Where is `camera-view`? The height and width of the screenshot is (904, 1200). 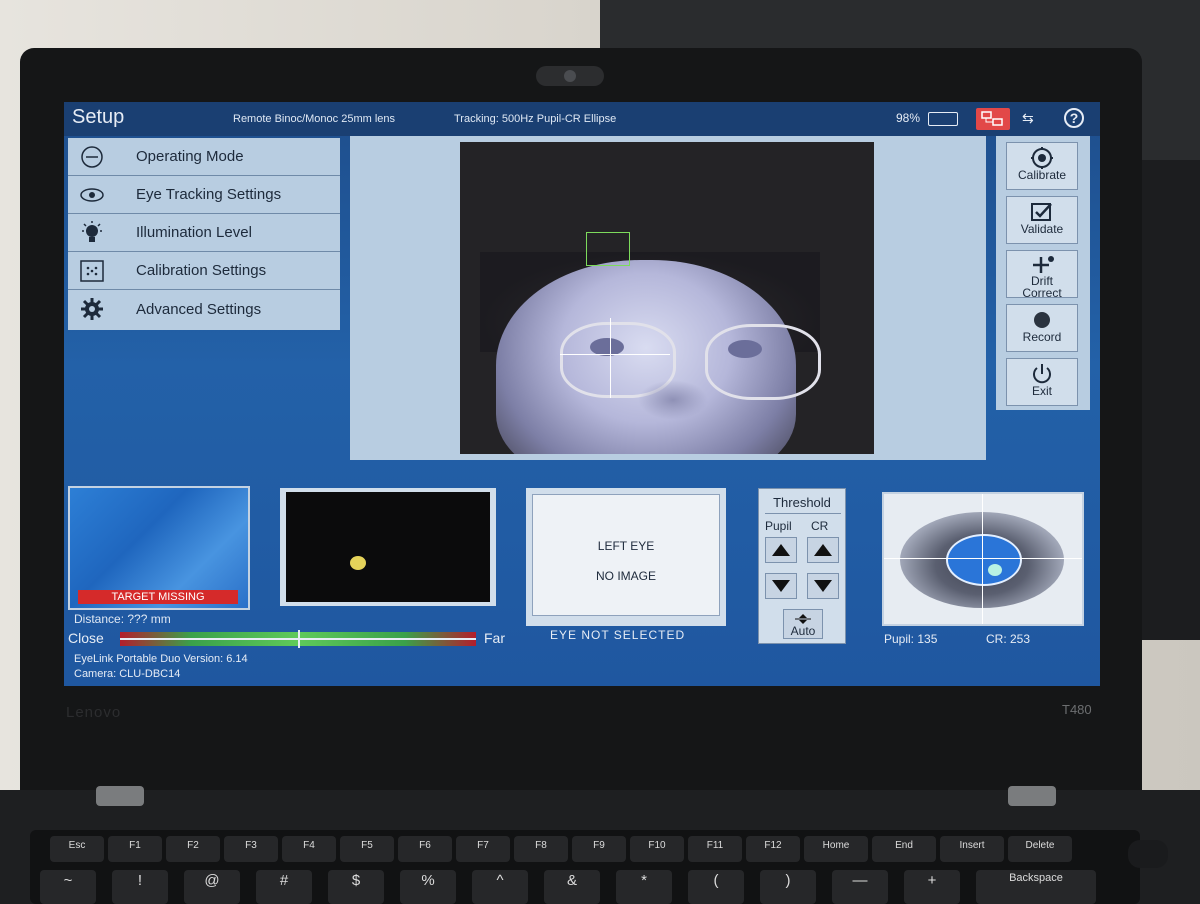
camera-view is located at coordinates (667, 298).